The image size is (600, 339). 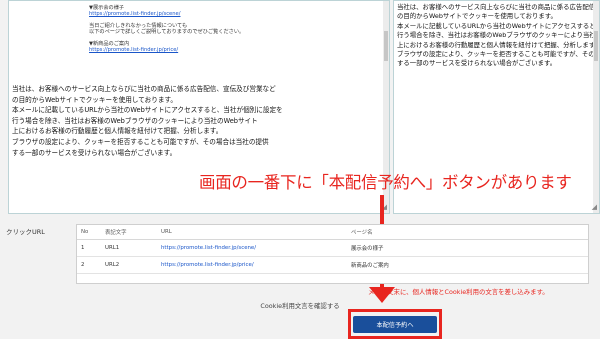 What do you see at coordinates (469, 265) in the screenshot?
I see `cell-page-name: 新商品のご案内` at bounding box center [469, 265].